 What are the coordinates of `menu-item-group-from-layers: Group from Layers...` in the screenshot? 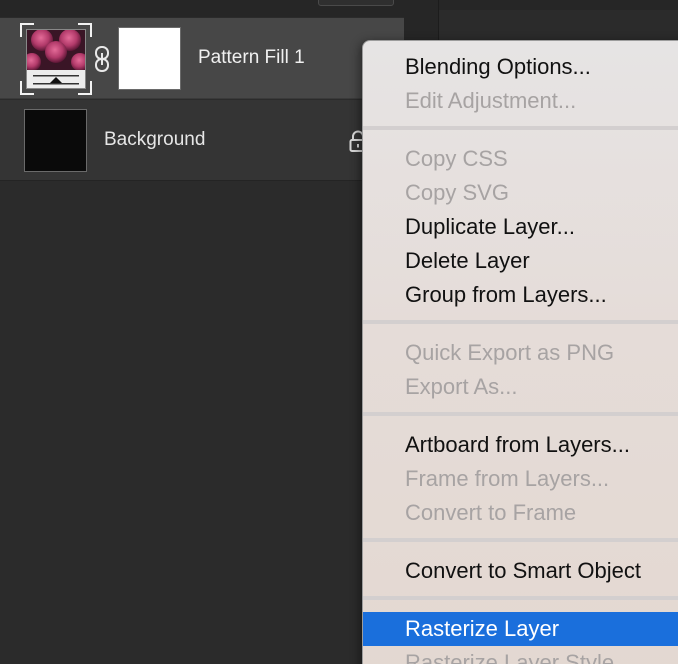 It's located at (520, 295).